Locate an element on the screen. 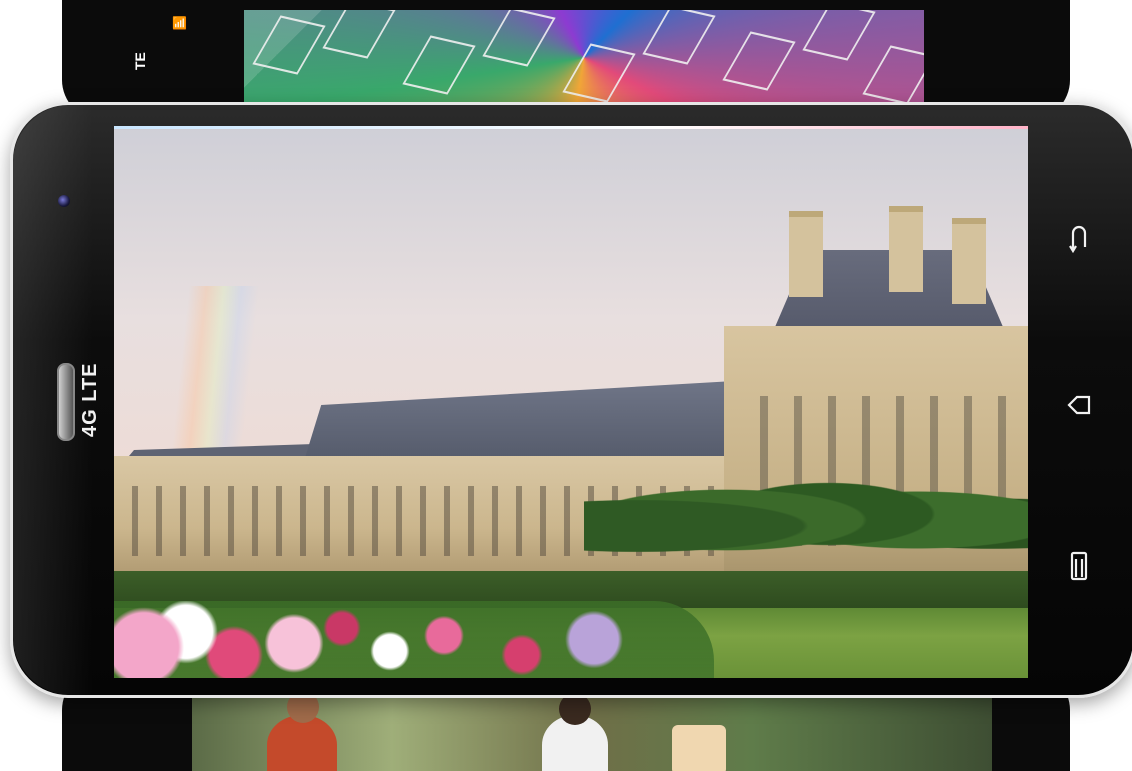  wifi-icon: 📶 is located at coordinates (179, 23).